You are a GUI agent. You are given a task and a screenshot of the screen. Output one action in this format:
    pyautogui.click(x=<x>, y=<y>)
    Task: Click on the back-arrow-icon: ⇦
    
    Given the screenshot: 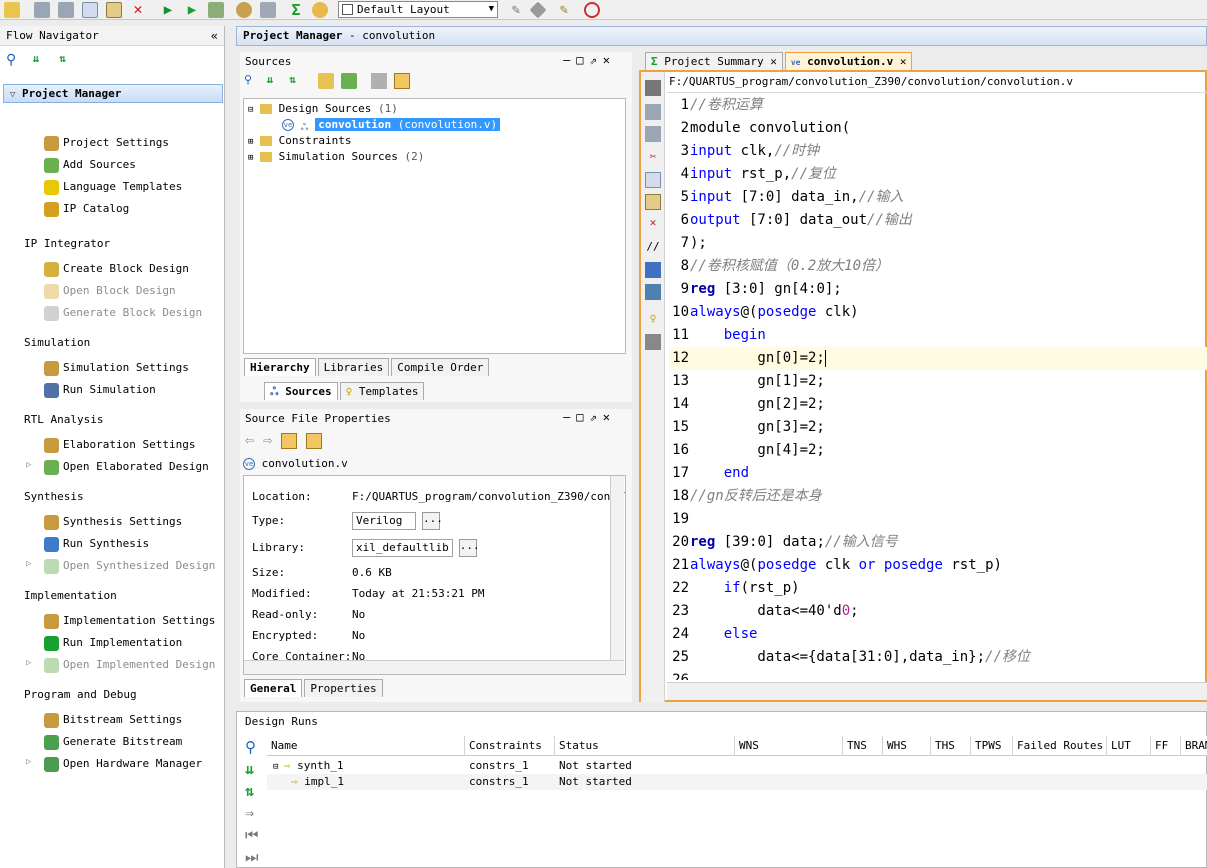 What is the action you would take?
    pyautogui.click(x=249, y=440)
    